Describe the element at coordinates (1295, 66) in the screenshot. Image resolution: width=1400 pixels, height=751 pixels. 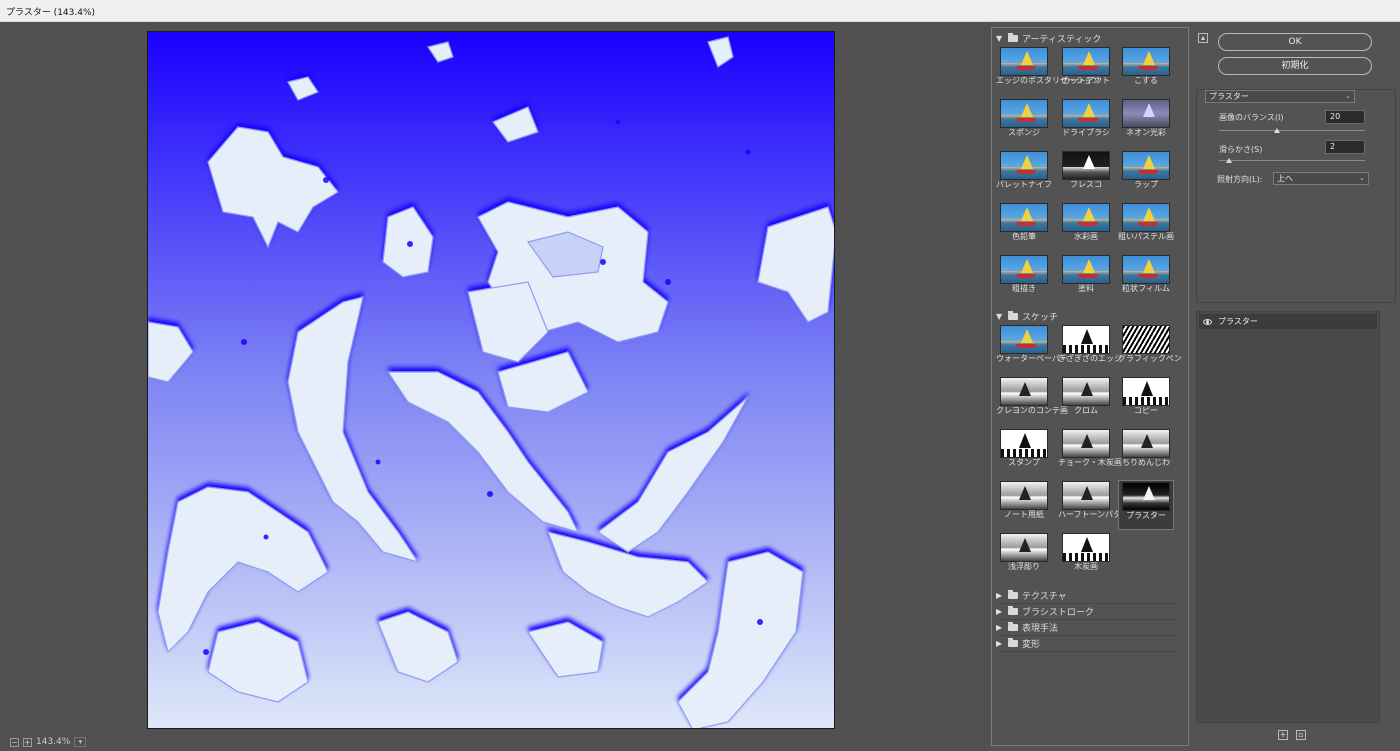
I see `reset-button: 初期化` at that location.